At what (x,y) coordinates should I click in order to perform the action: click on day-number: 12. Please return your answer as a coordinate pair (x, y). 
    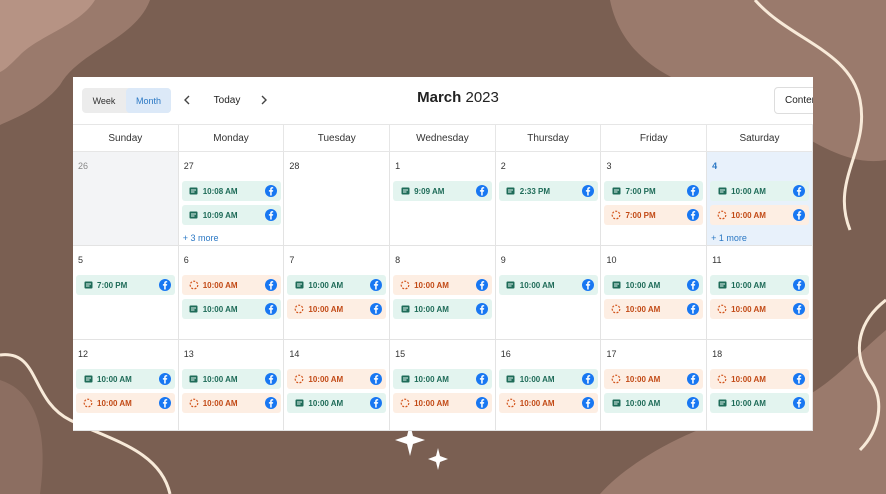
    Looking at the image, I should click on (83, 354).